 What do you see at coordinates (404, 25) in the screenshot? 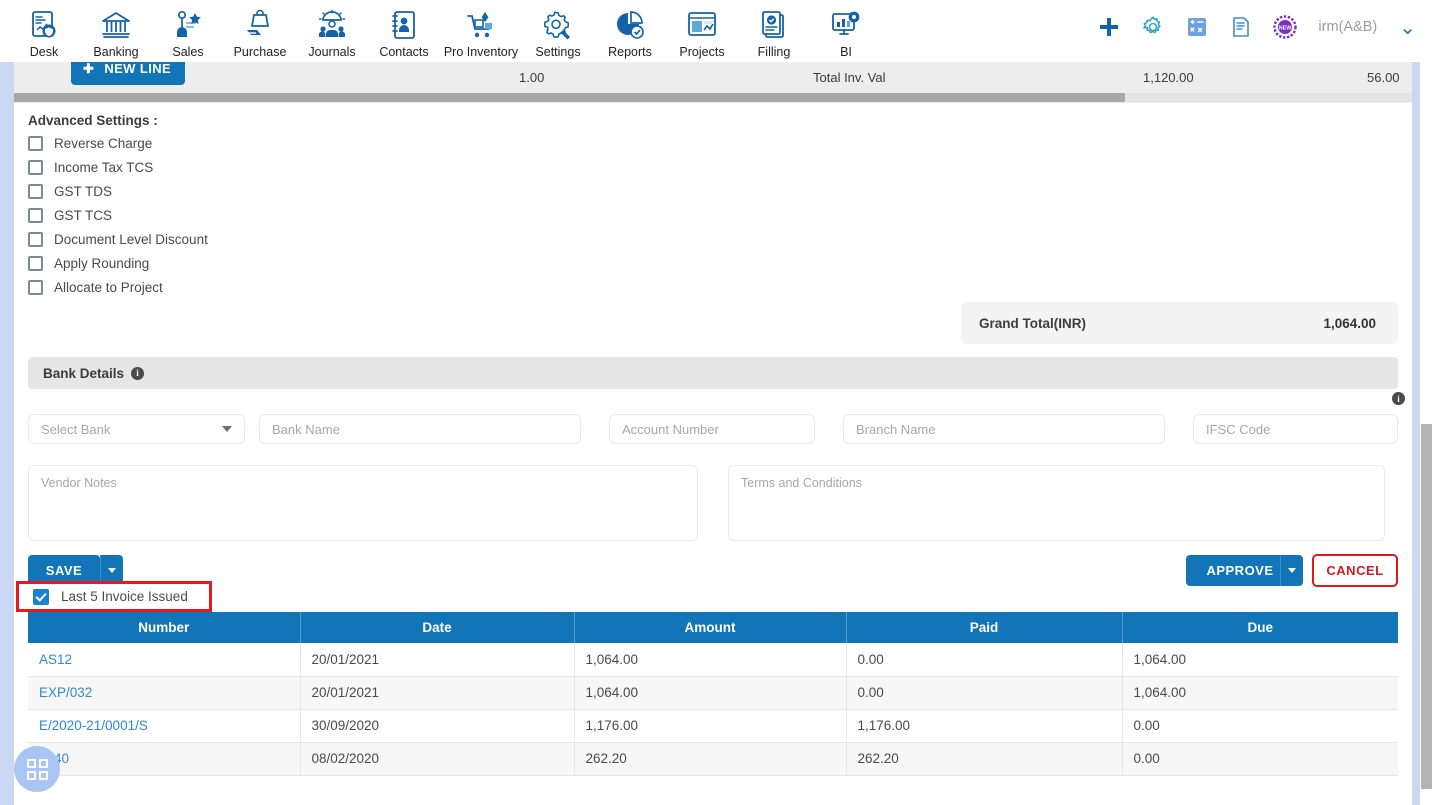
I see `contacts-icon` at bounding box center [404, 25].